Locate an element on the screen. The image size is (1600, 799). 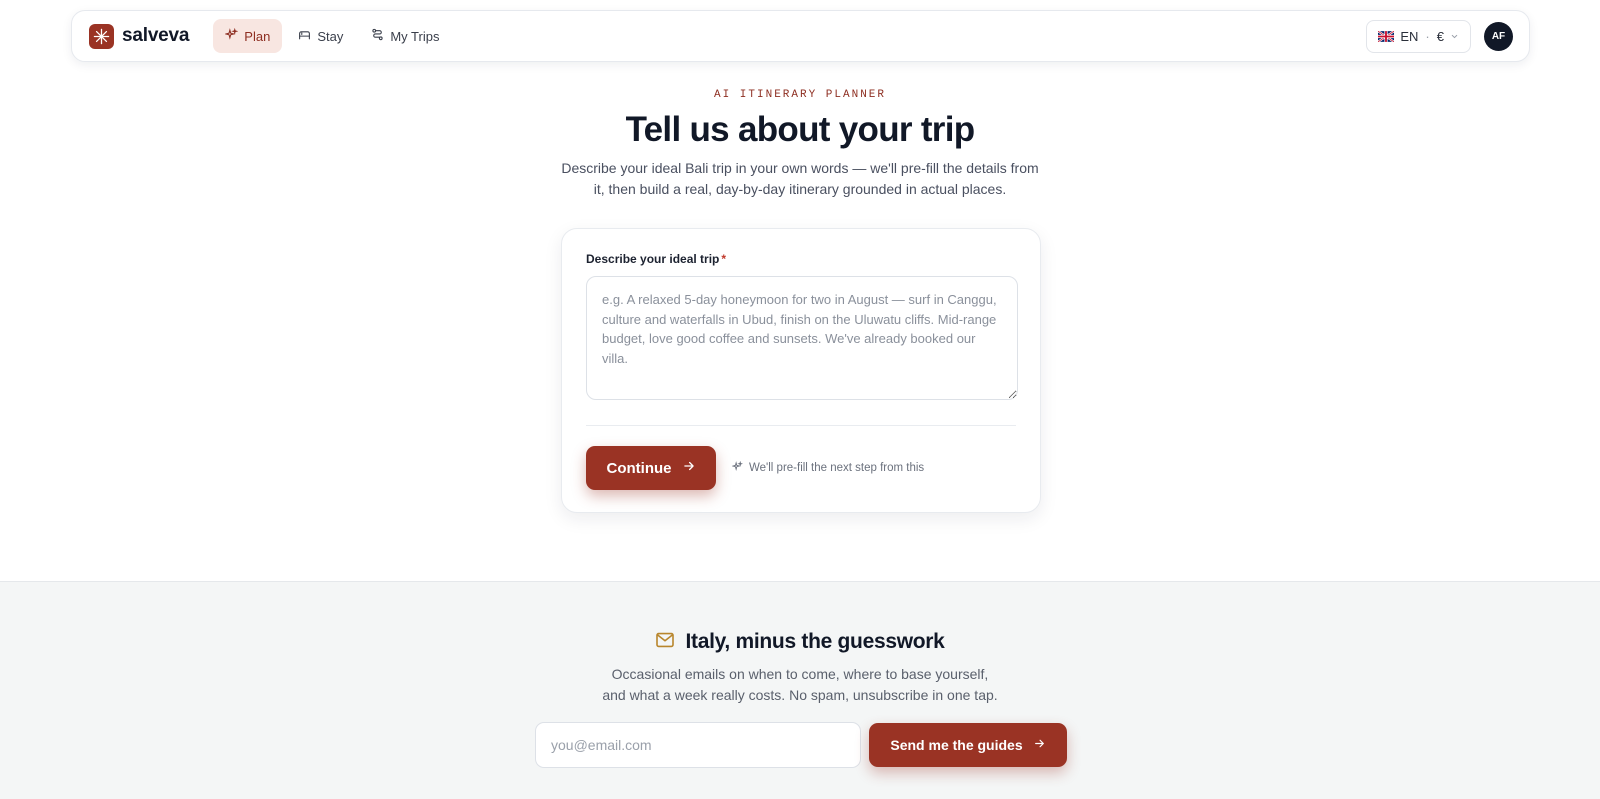
nav-right: EN · € AF is located at coordinates (1439, 36).